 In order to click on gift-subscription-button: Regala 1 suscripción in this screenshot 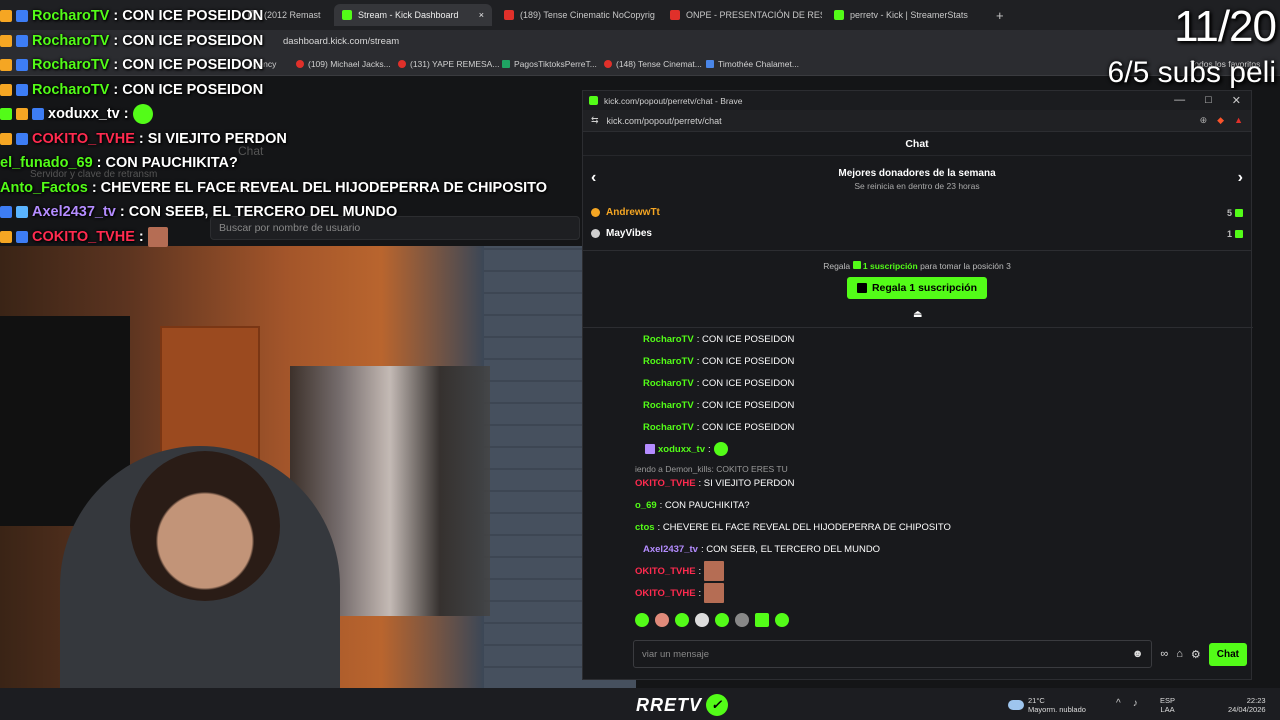, I will do `click(917, 288)`.